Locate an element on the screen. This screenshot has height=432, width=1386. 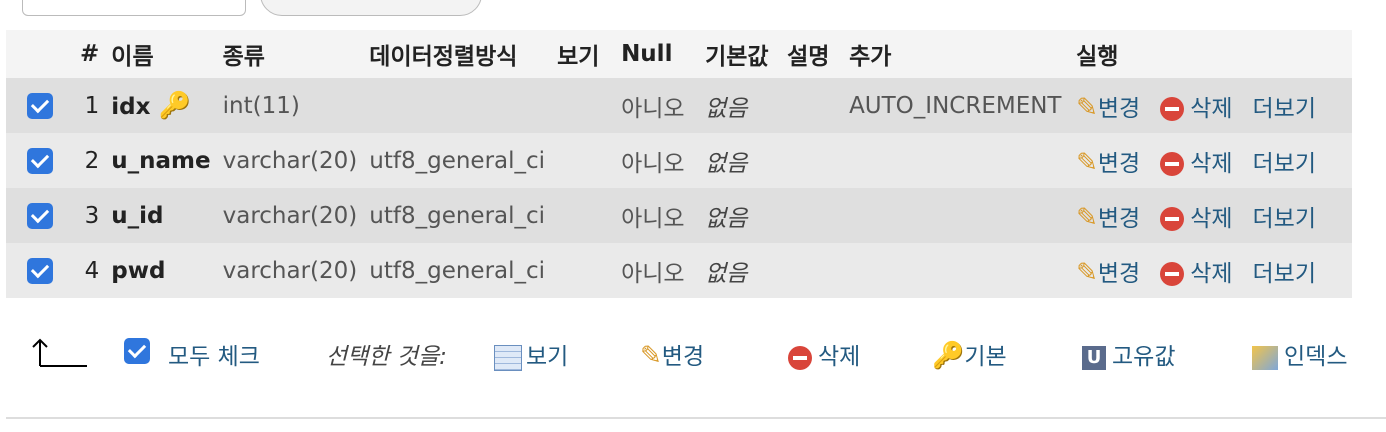
table-header-row: # 이름 종류 데이터정렬방식 보기 Null 기본값 설명 추가 실행 is located at coordinates (679, 54).